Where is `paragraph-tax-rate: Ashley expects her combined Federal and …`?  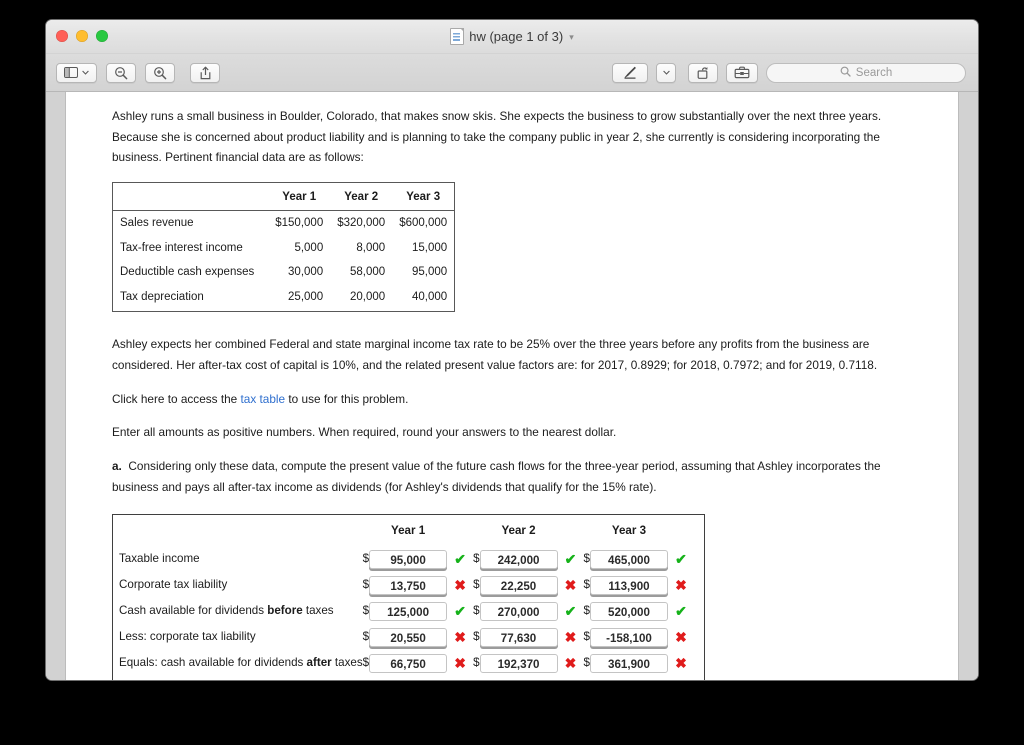
paragraph-tax-rate: Ashley expects her combined Federal and … is located at coordinates (495, 354).